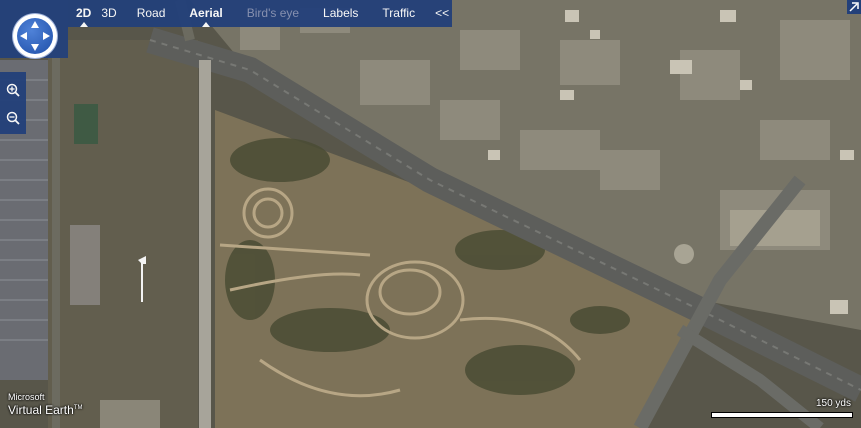  I want to click on style-road-button: Road, so click(151, 13).